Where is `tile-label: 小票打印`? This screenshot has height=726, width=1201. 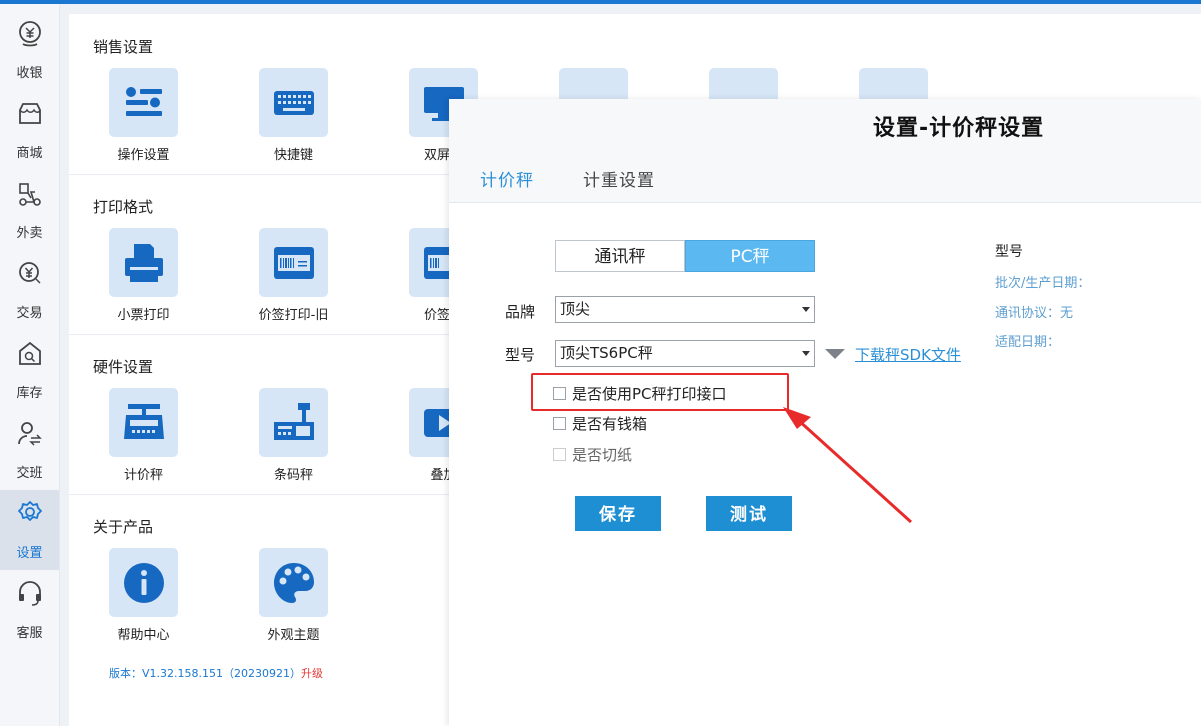 tile-label: 小票打印 is located at coordinates (143, 315).